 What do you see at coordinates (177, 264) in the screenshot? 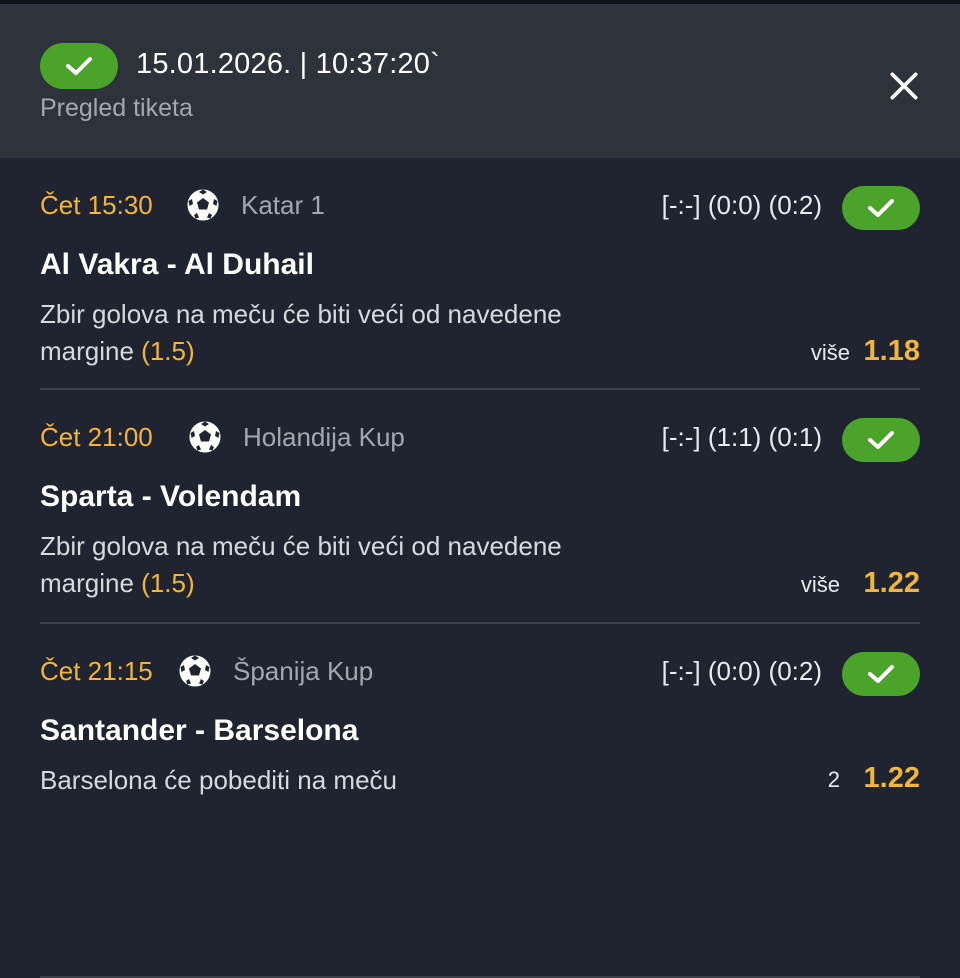
I see `match-teams: Al Vakra - Al Duhail` at bounding box center [177, 264].